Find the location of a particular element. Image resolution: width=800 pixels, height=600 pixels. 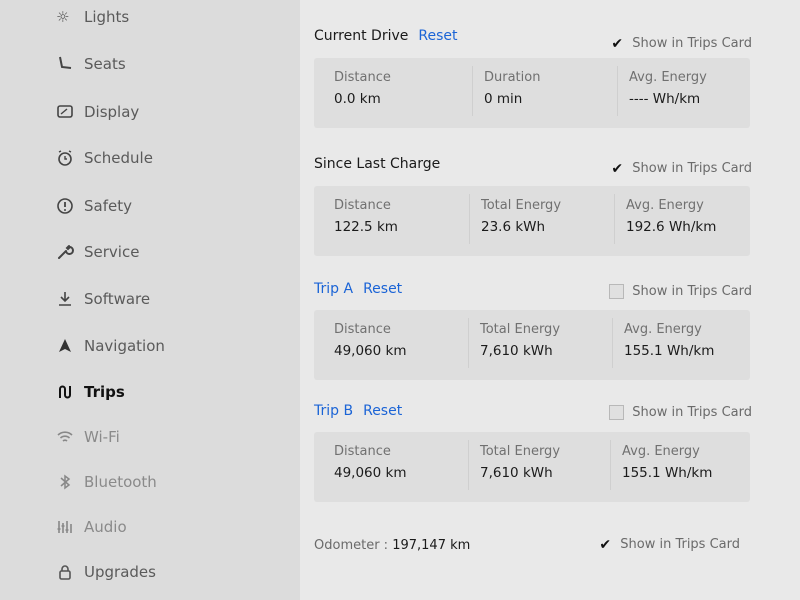

odometer-show-toggle: ✔ Show in Trips Card is located at coordinates (669, 544).